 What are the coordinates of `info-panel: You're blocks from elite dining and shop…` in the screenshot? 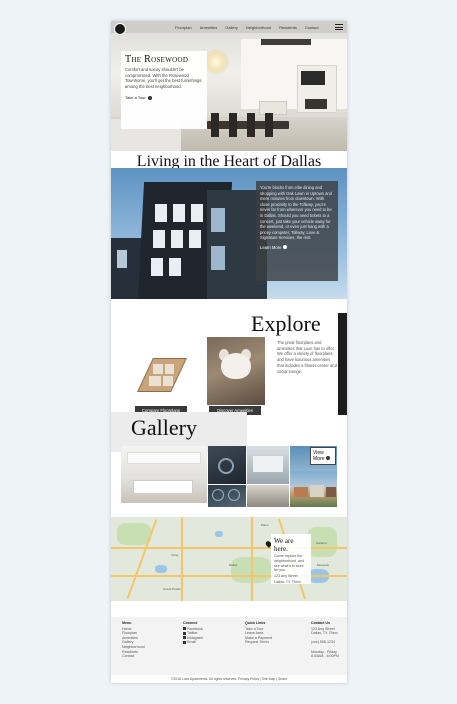 It's located at (297, 231).